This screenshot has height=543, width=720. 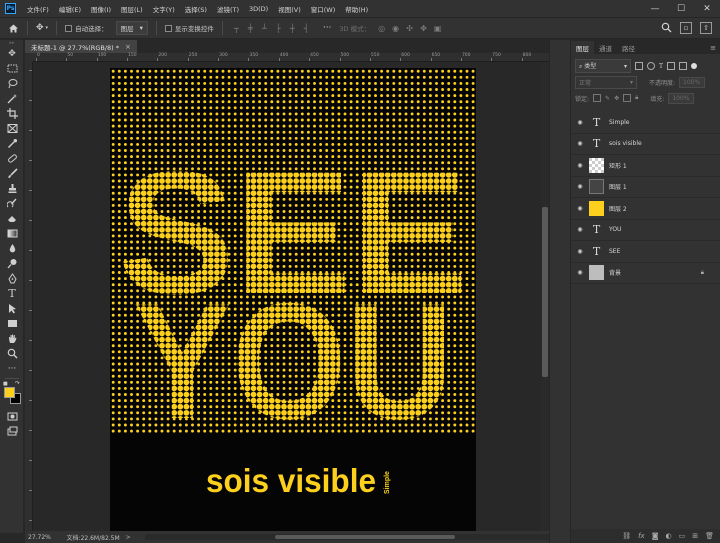 I want to click on history-brush-icon, so click(x=12, y=203).